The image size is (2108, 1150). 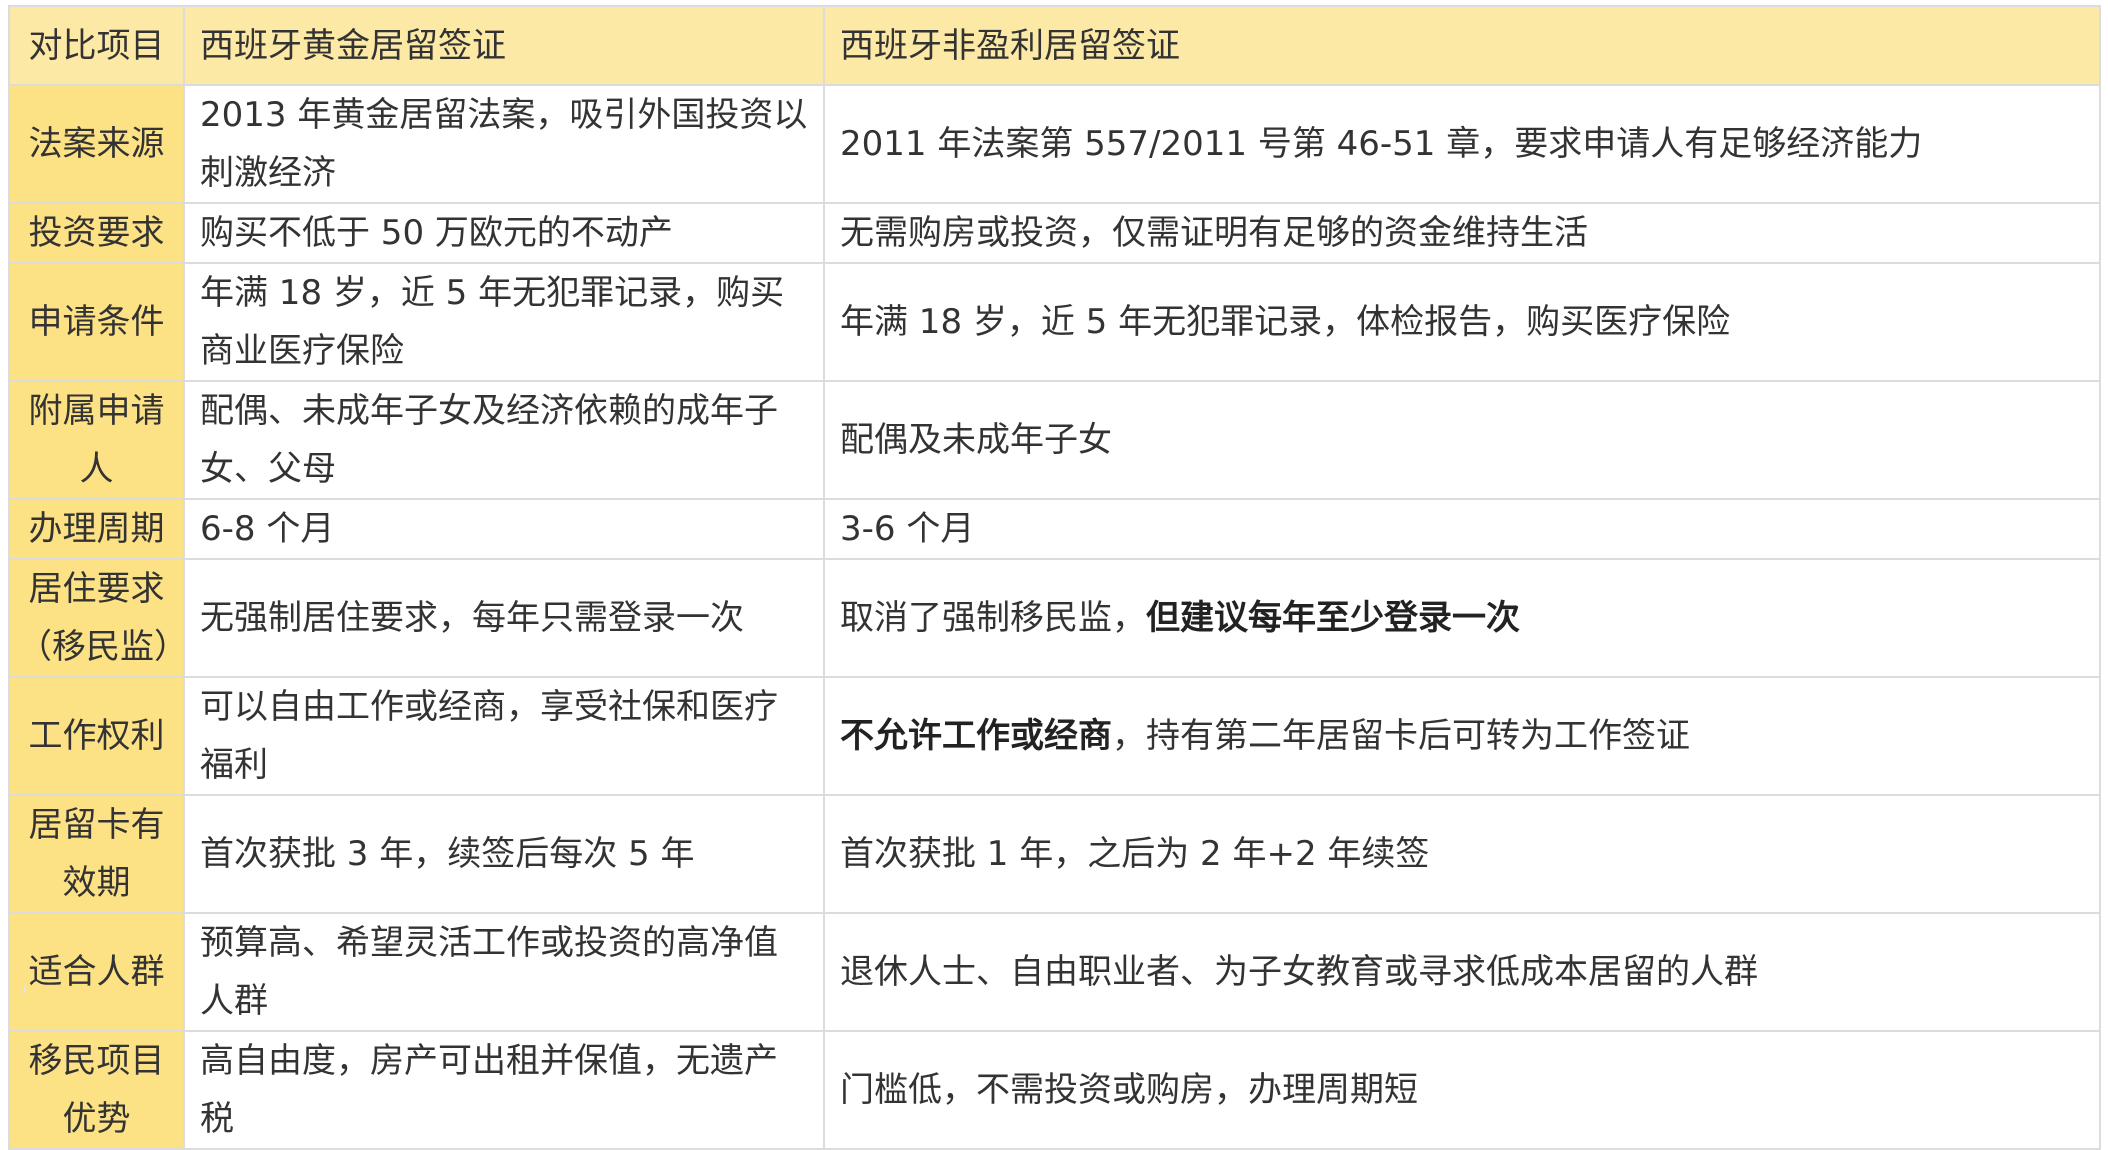 I want to click on nonprofit-emphasis: 但建议每年至少登录一次, so click(x=1333, y=618).